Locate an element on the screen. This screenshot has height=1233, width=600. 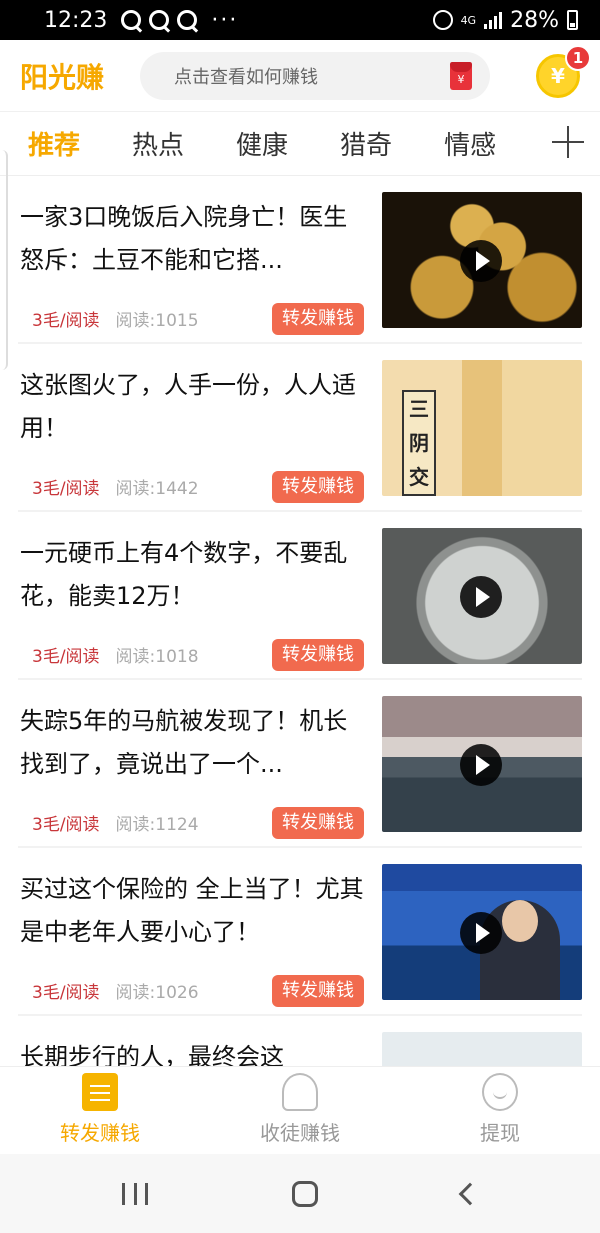
tab-hot: 热点 is located at coordinates (158, 143).